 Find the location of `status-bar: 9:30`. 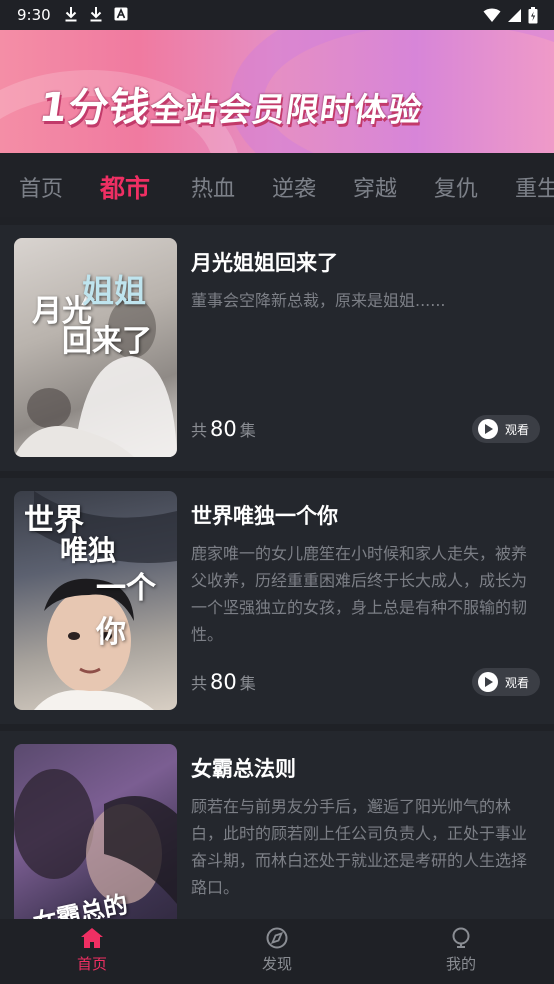

status-bar: 9:30 is located at coordinates (277, 15).